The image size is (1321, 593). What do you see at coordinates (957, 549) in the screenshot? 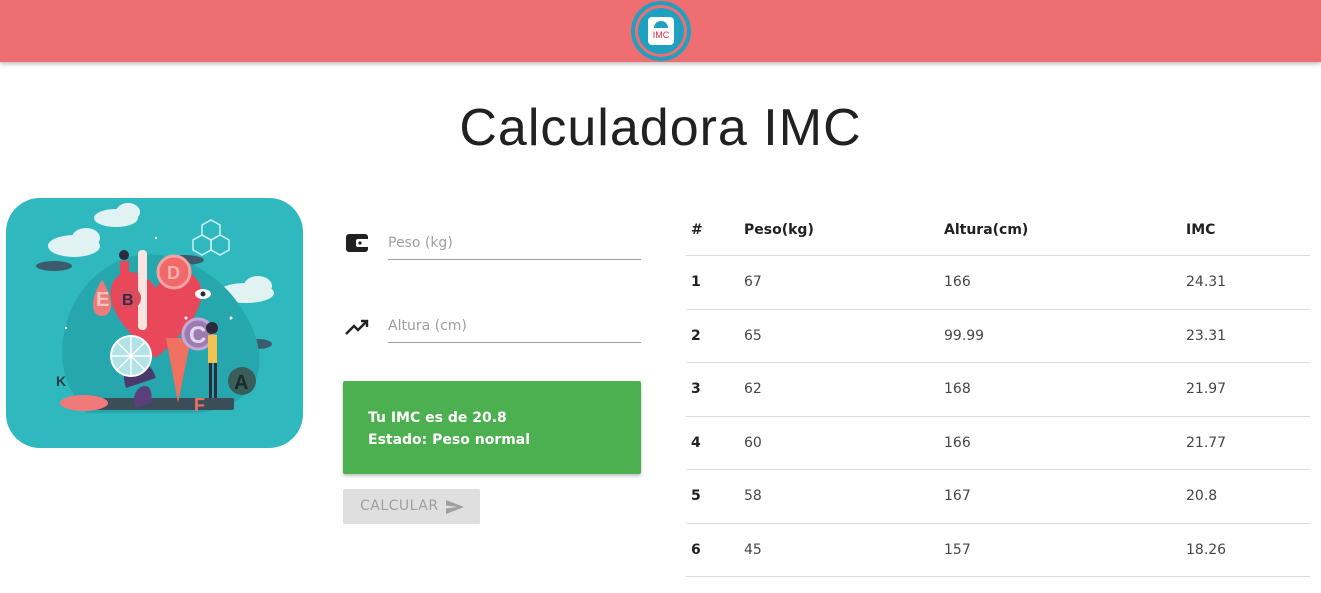
I see `row-height: 157` at bounding box center [957, 549].